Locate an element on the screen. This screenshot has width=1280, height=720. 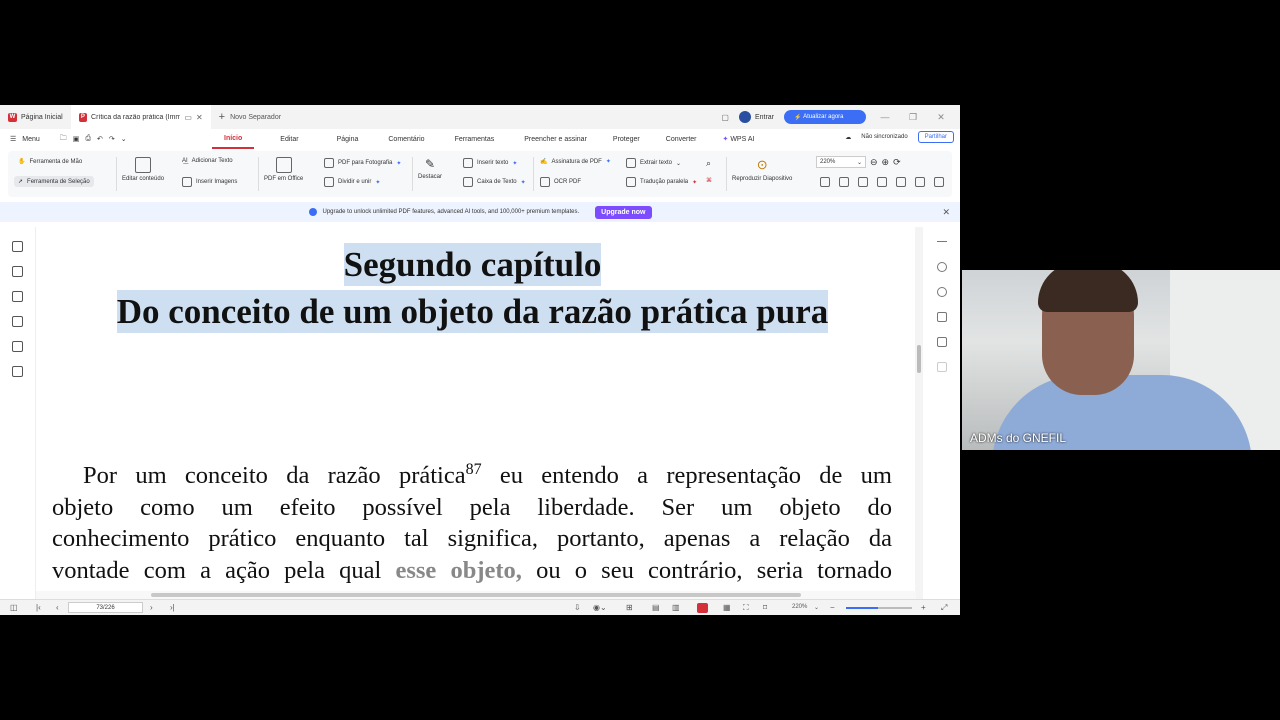
single-page-icon is located at coordinates (920, 182).